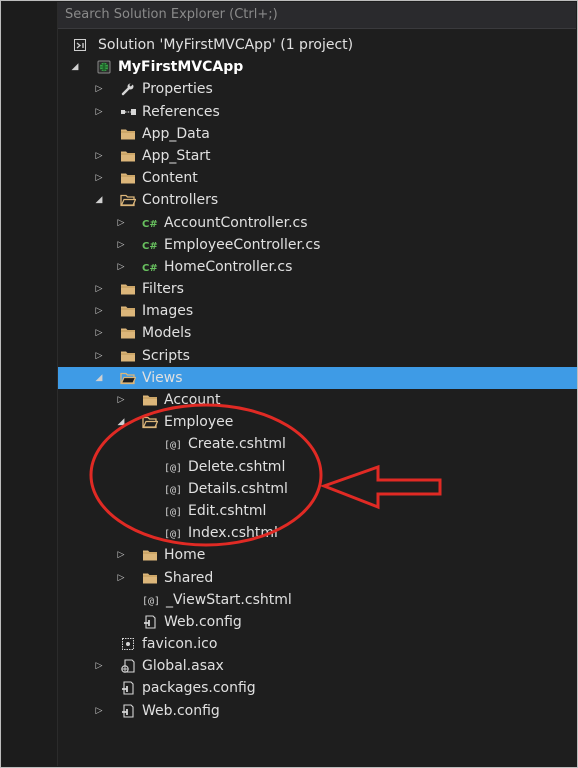 This screenshot has height=768, width=578. I want to click on tree-item: ▷ Models, so click(317, 333).